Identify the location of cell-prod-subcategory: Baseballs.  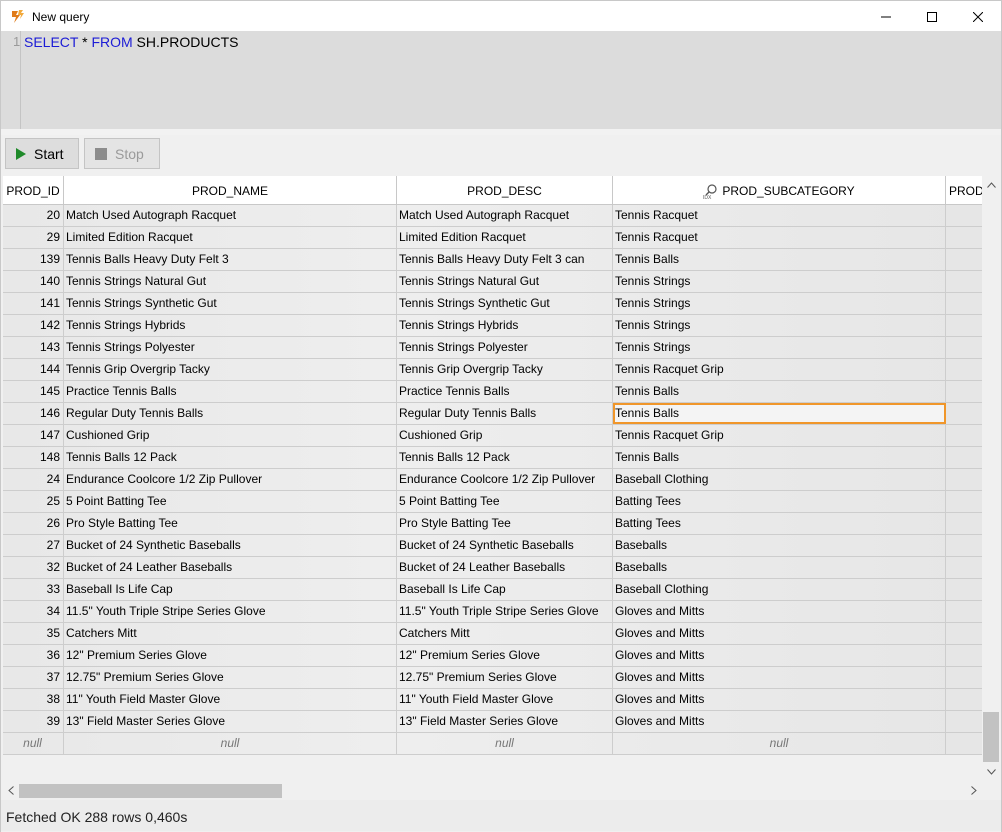
(779, 545).